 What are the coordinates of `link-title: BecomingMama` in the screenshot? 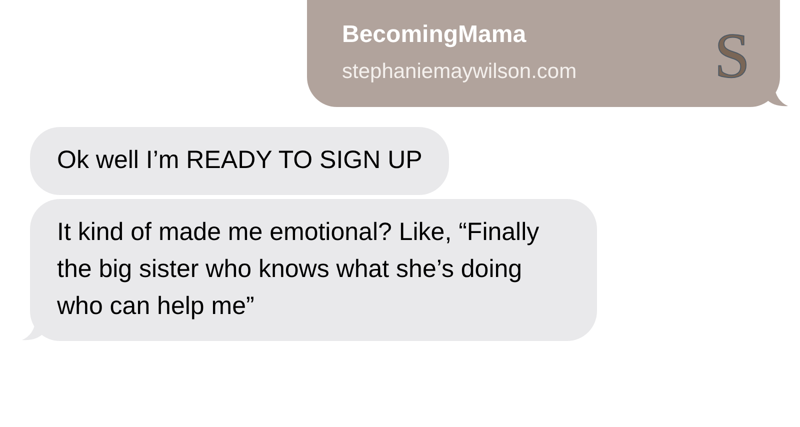 It's located at (435, 35).